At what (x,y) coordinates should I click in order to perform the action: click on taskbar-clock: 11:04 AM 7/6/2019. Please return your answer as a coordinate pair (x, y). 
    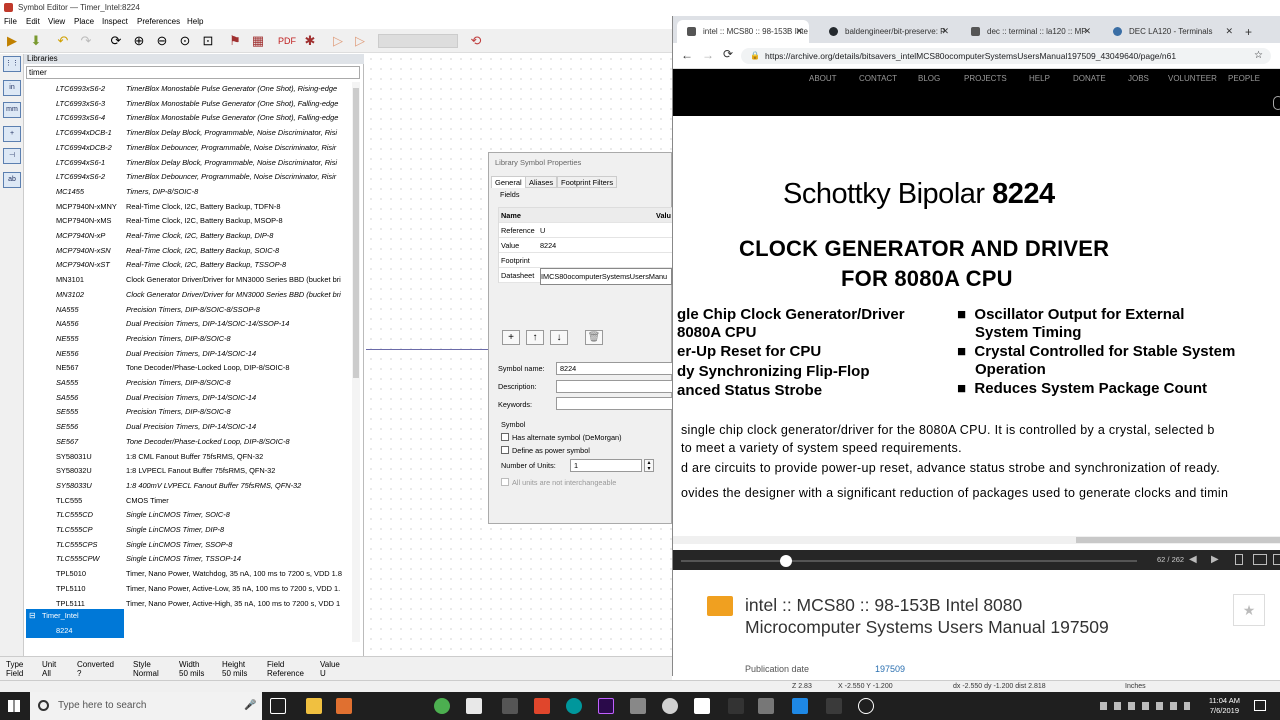
    Looking at the image, I should click on (1224, 706).